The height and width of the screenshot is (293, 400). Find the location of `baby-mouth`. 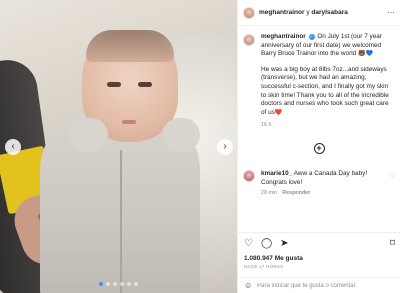

baby-mouth is located at coordinates (129, 122).